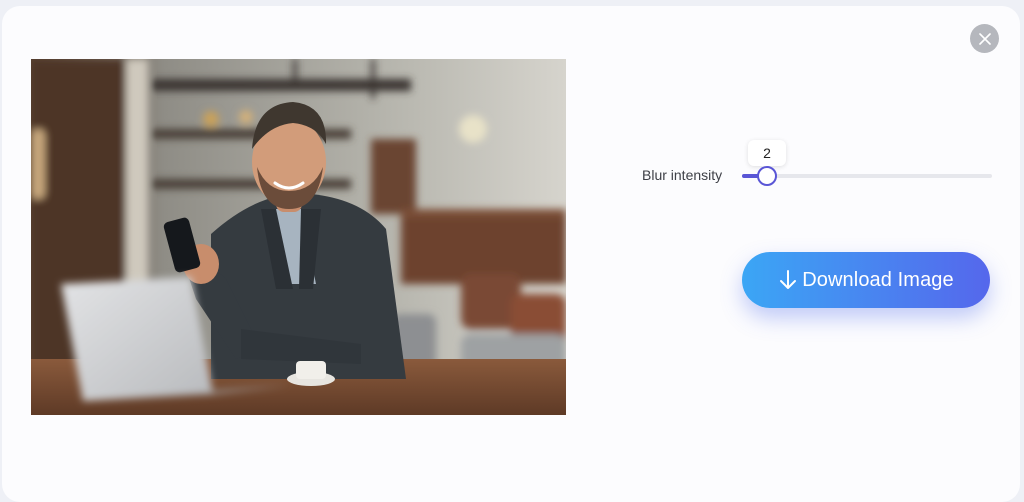 The height and width of the screenshot is (502, 1024). I want to click on blur-intensity-label: Blur intensity, so click(682, 175).